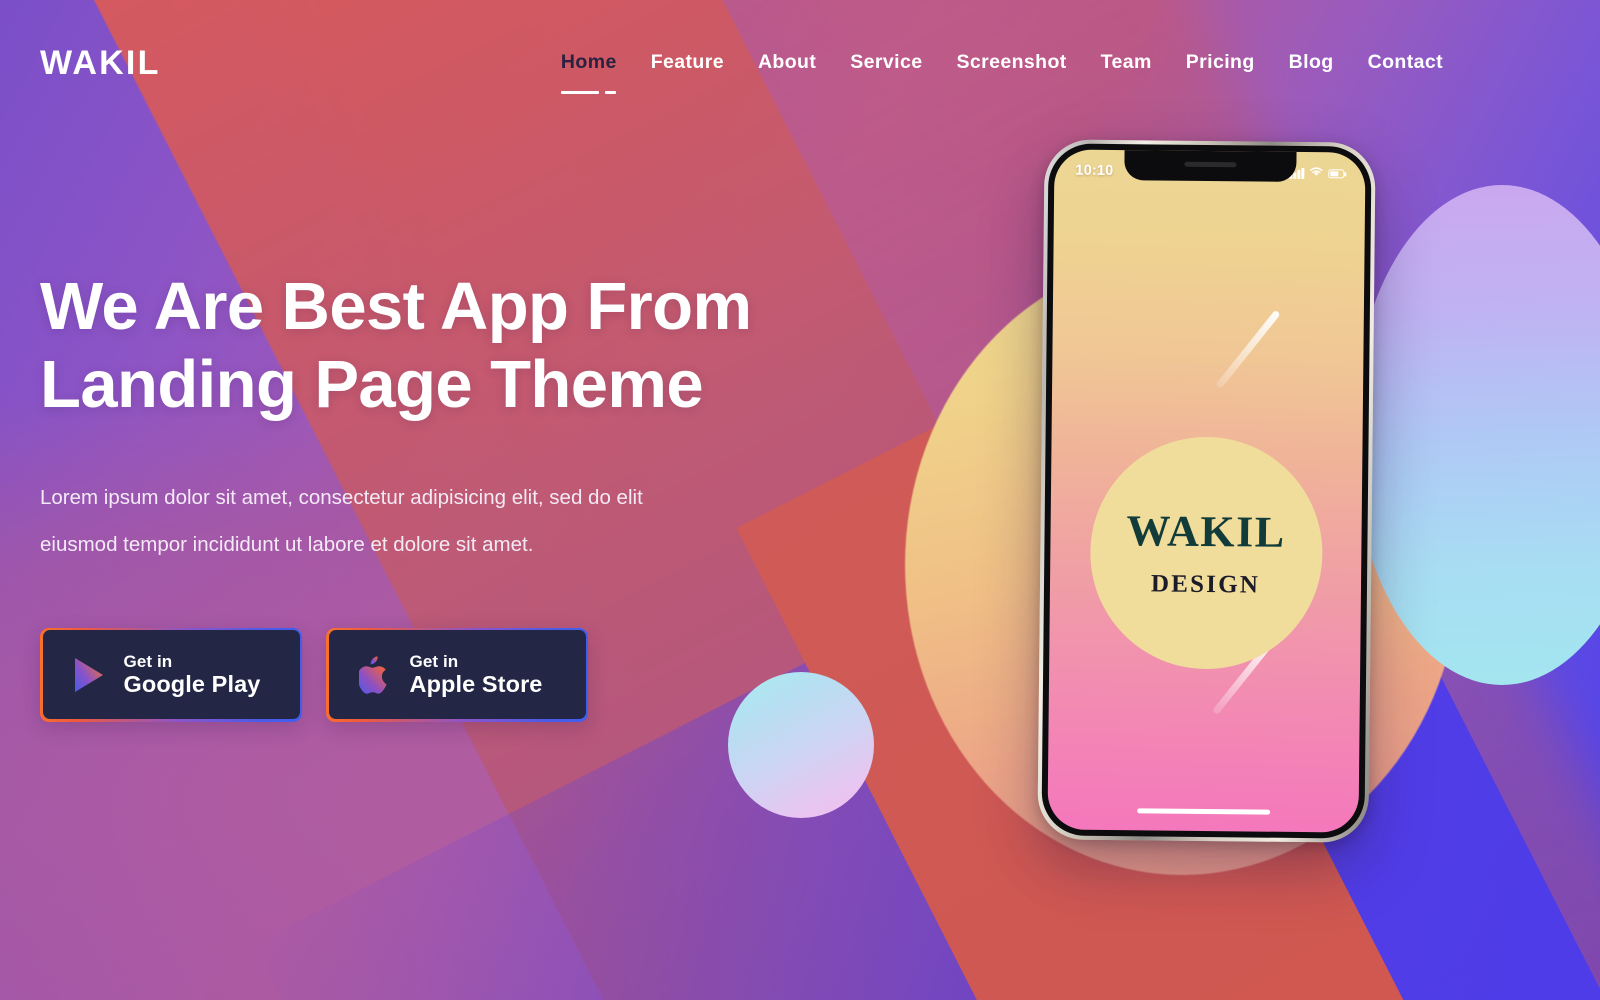  What do you see at coordinates (1094, 171) in the screenshot?
I see `status-time: 10:10` at bounding box center [1094, 171].